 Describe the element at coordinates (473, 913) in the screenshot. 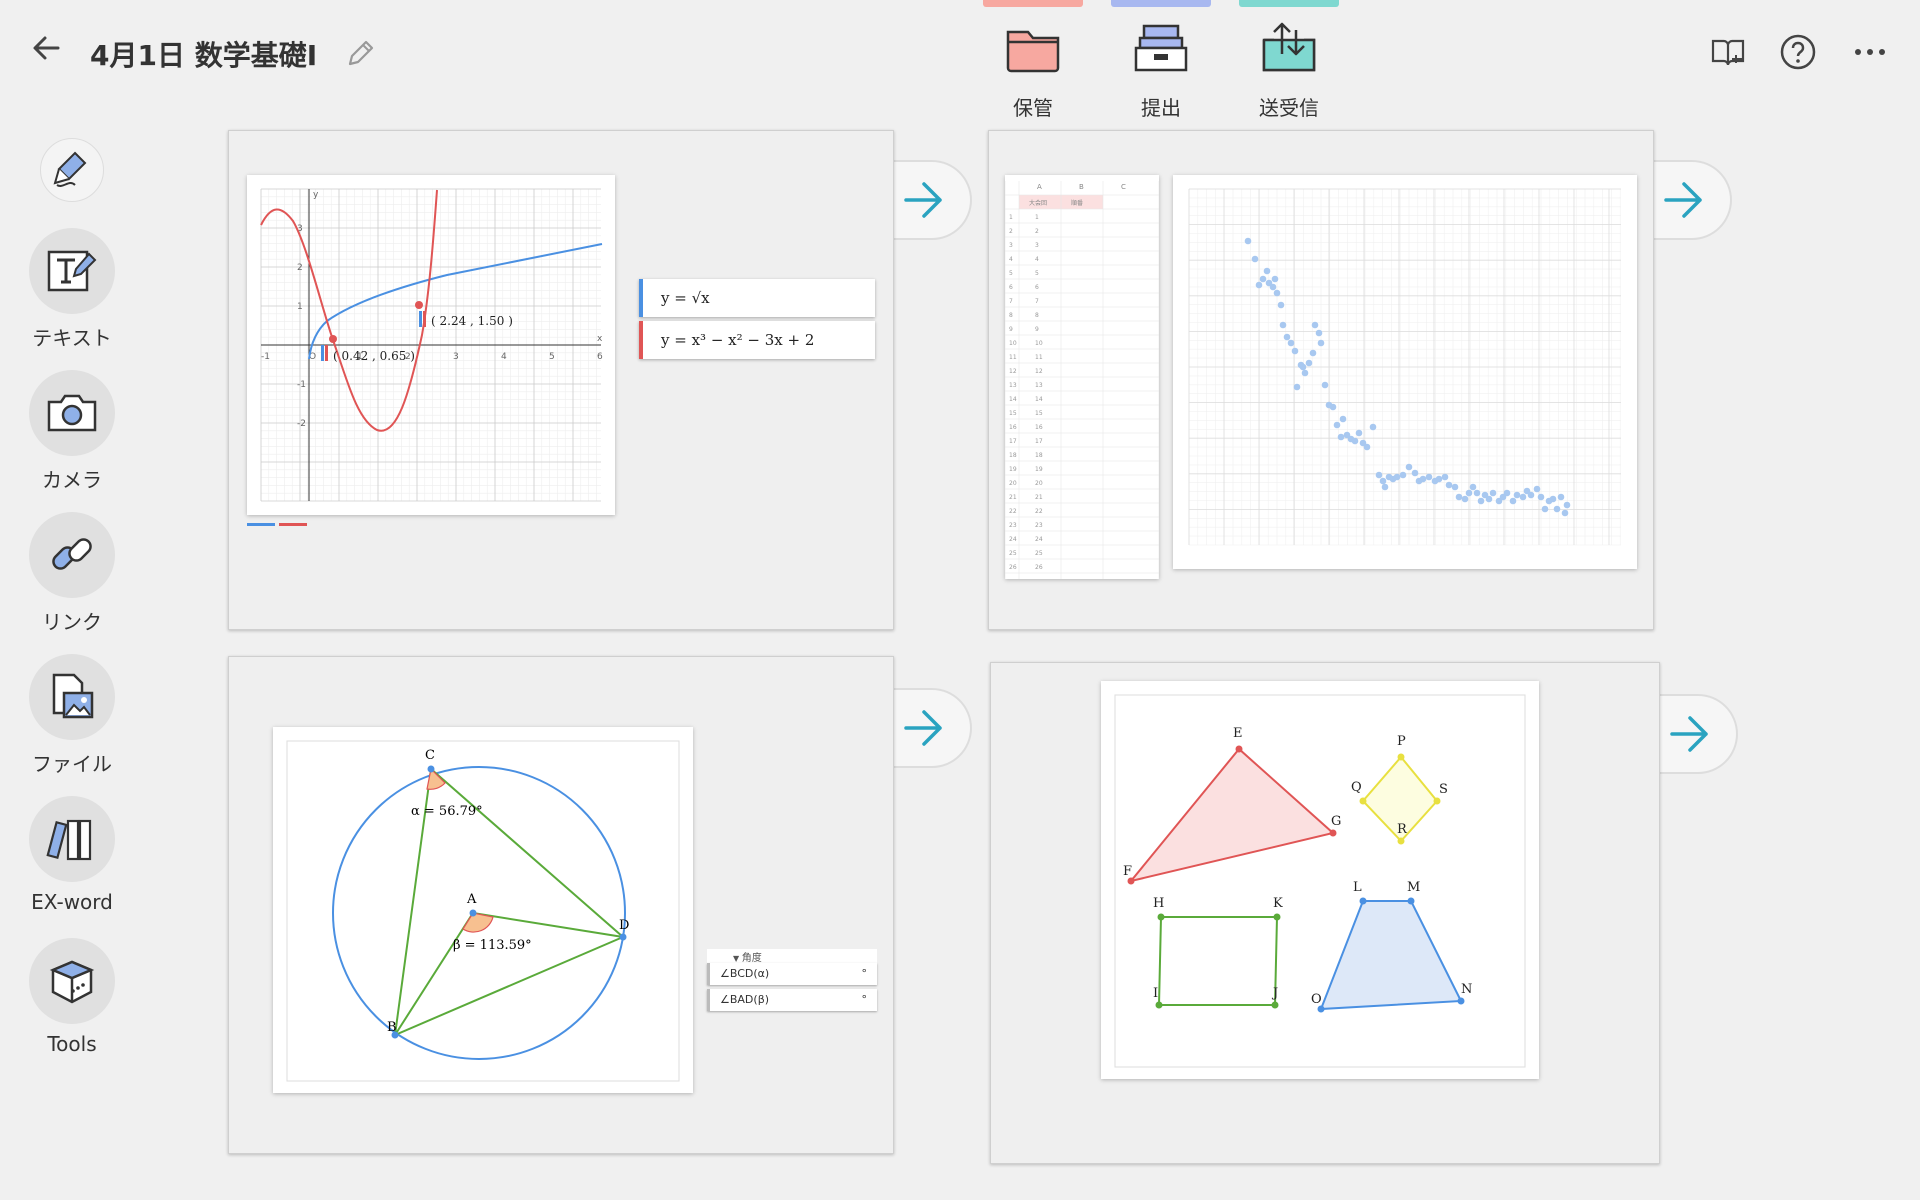

I see `point-a` at that location.